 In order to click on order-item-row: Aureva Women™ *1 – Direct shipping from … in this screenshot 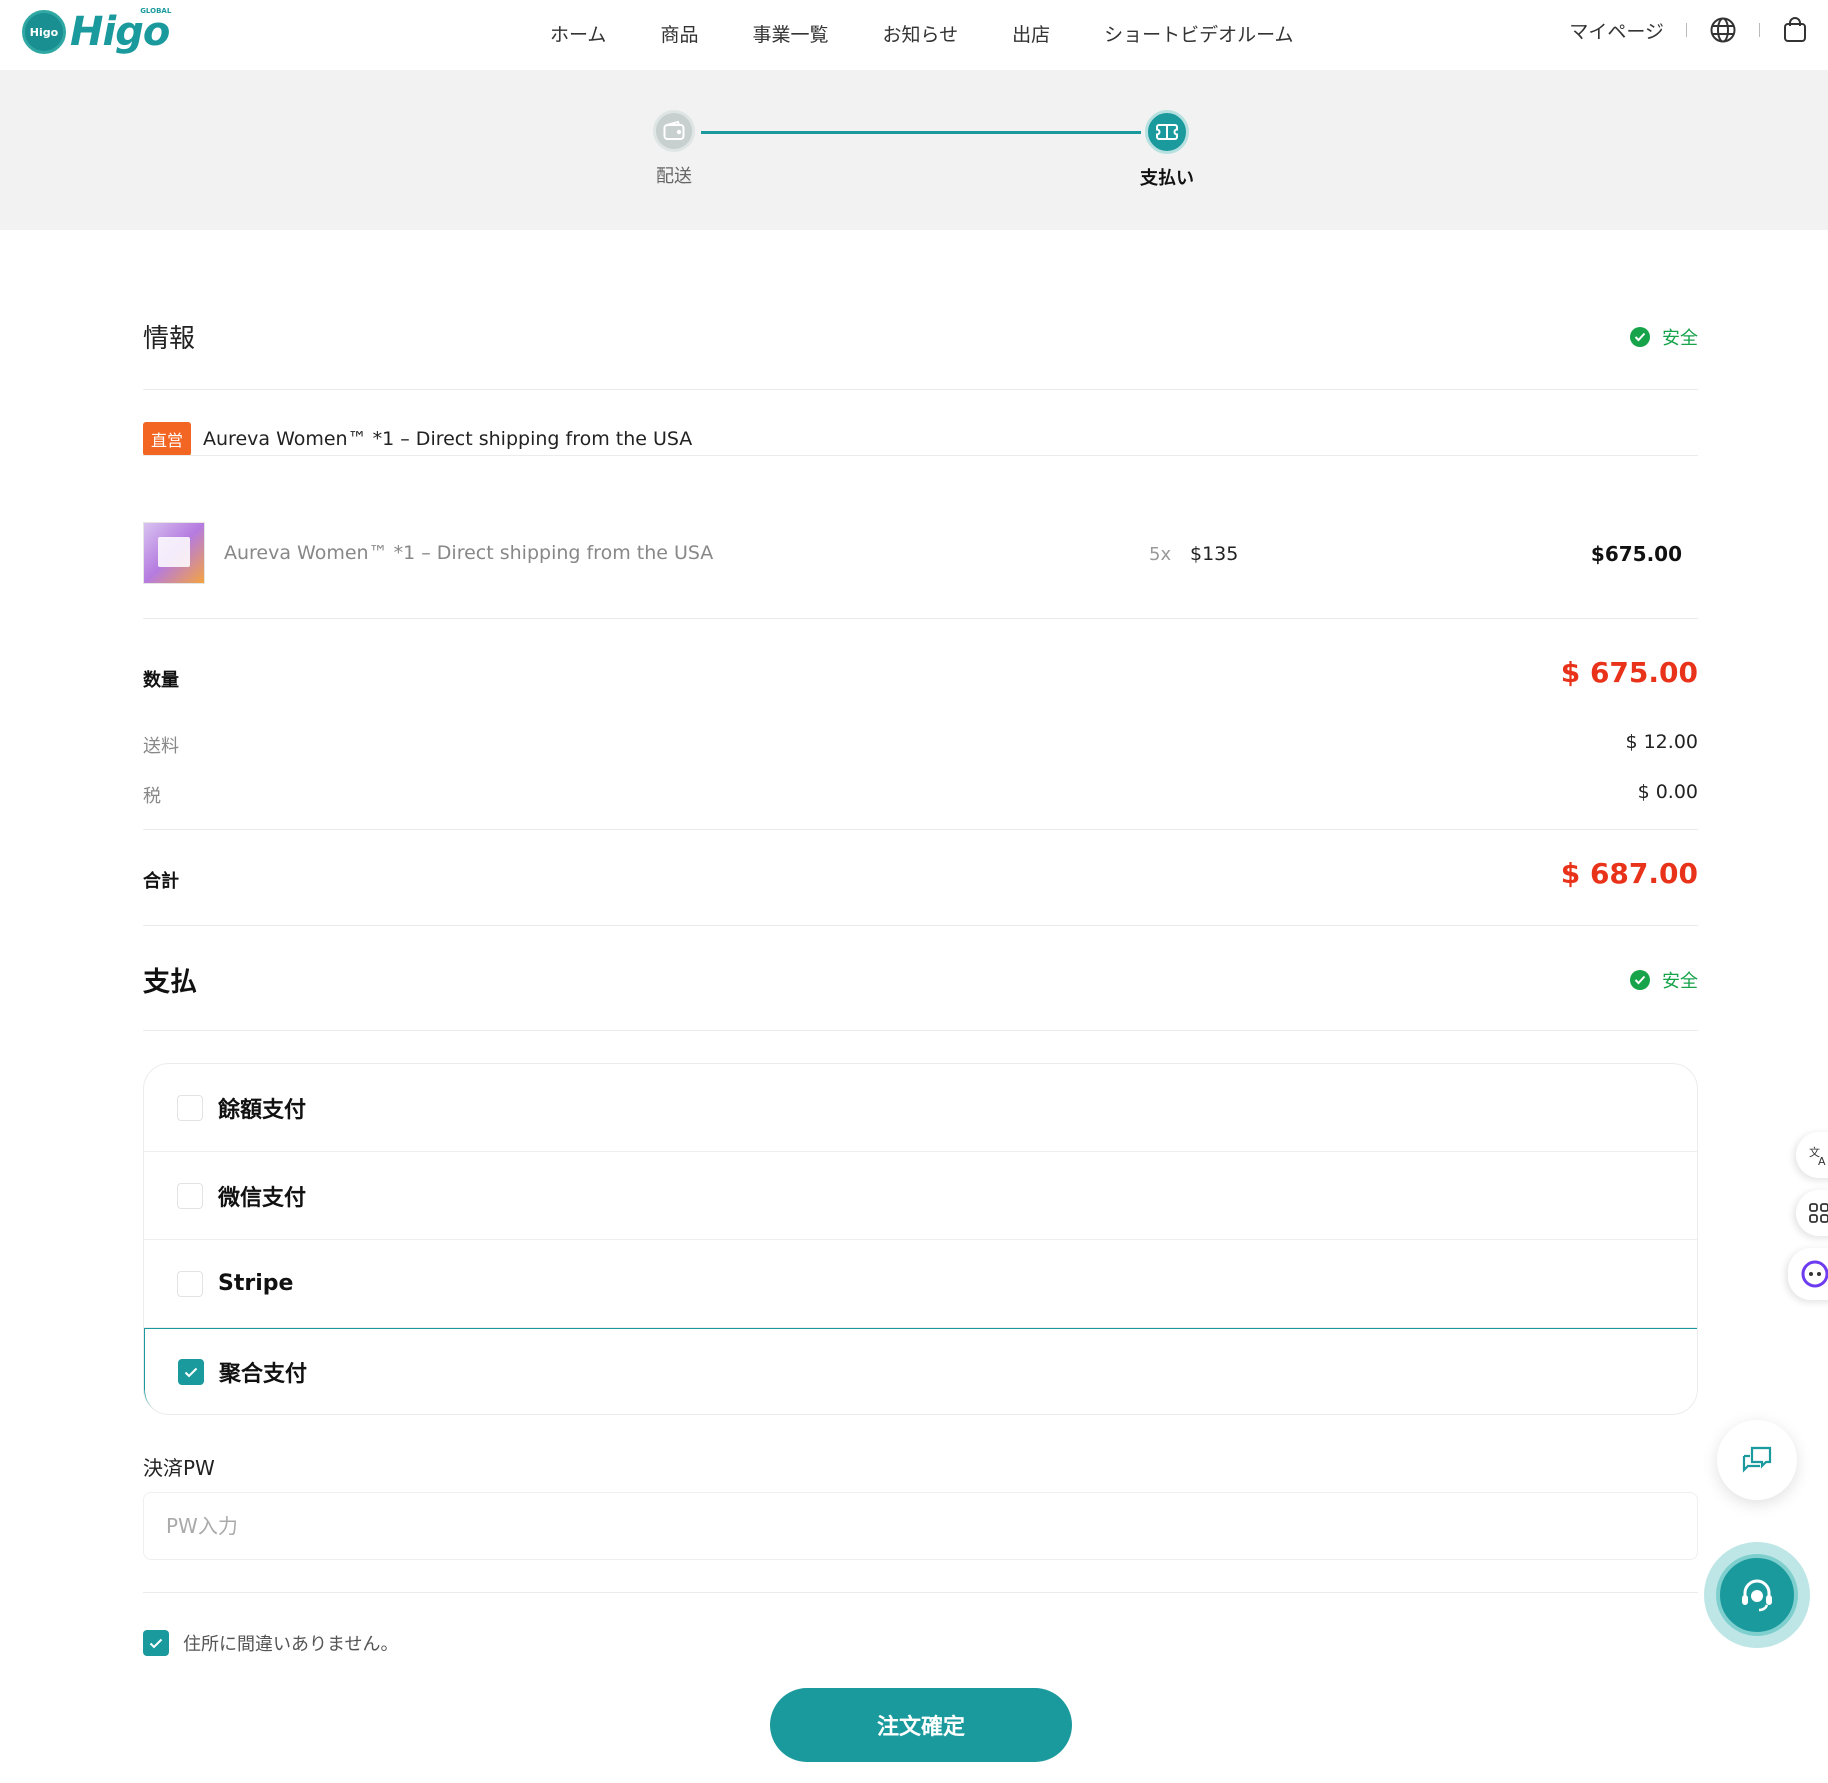, I will do `click(920, 553)`.